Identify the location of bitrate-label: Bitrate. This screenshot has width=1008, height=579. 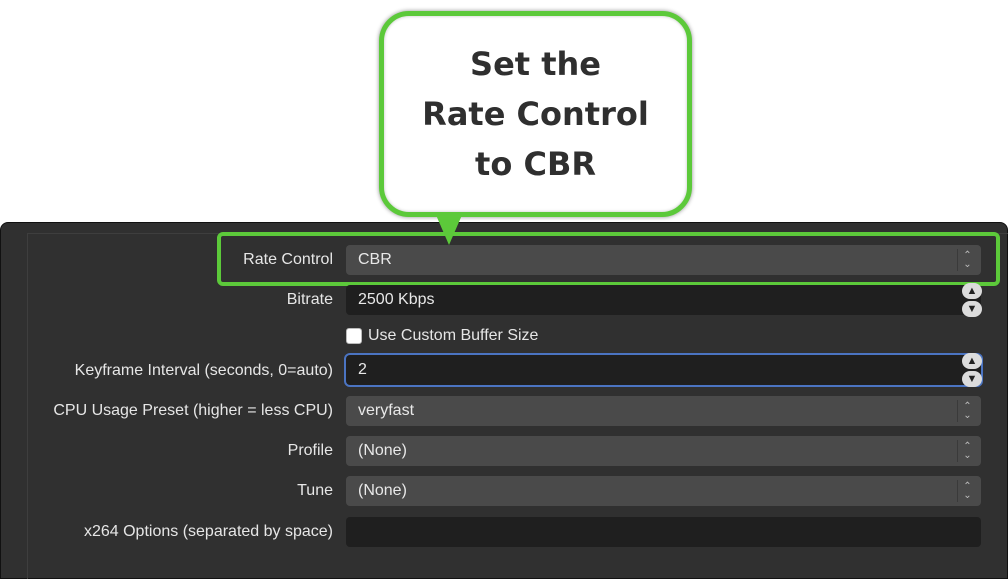
(309, 299).